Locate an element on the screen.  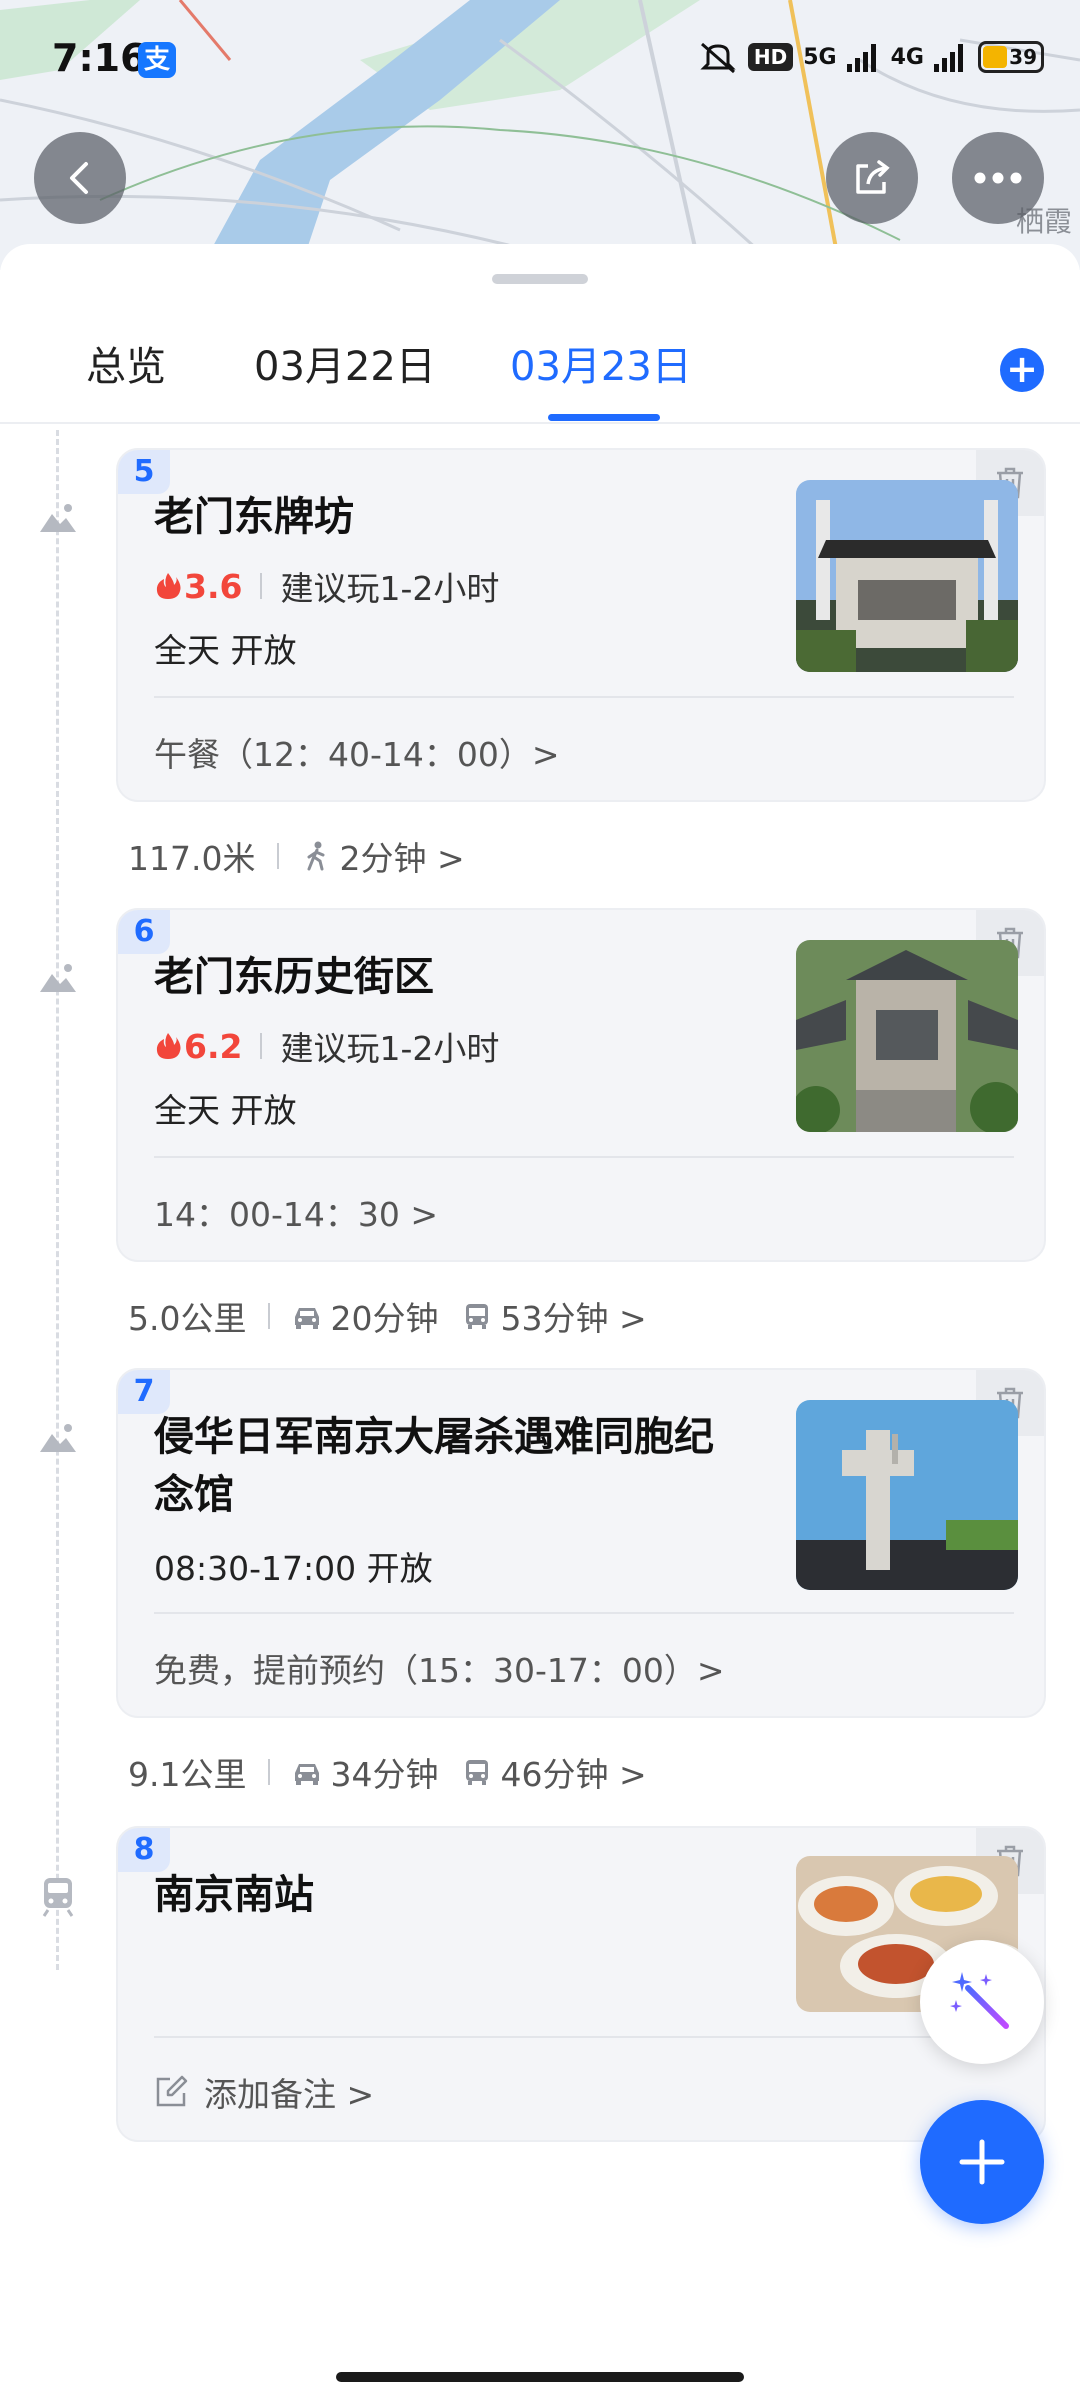
opening-hours: 08:30-17:00 开放 is located at coordinates (293, 1568).